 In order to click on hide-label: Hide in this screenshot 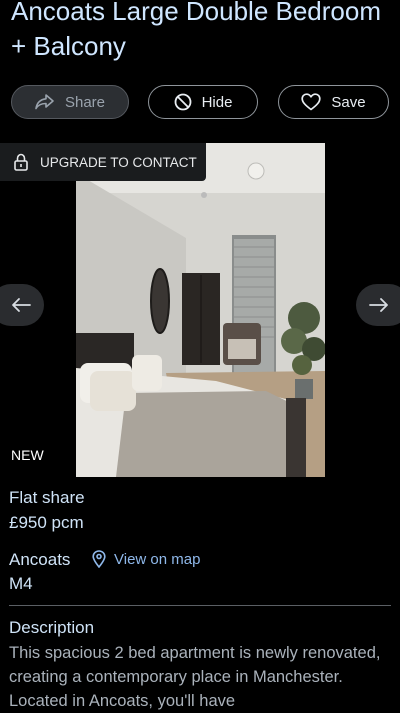, I will do `click(217, 102)`.